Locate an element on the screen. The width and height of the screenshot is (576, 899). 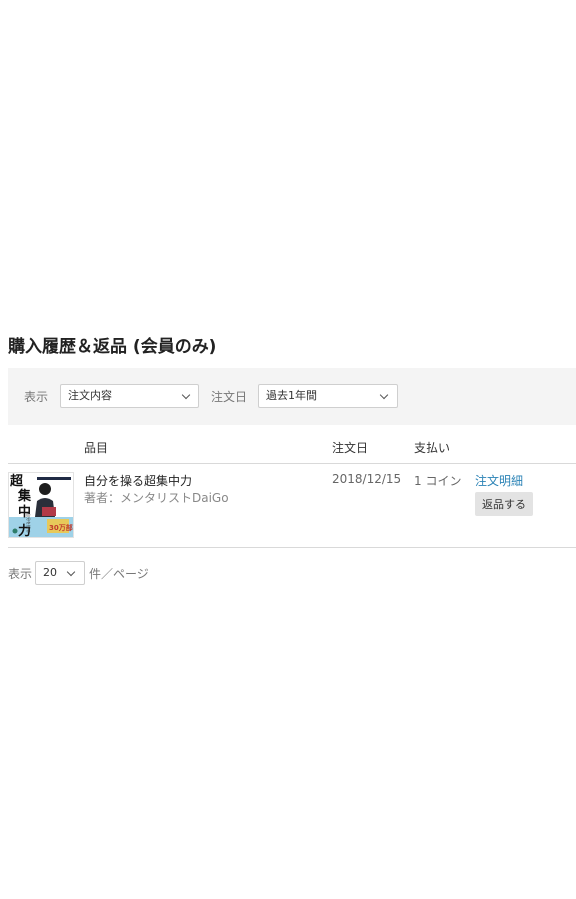
pager-display-label: 表示 is located at coordinates (20, 574).